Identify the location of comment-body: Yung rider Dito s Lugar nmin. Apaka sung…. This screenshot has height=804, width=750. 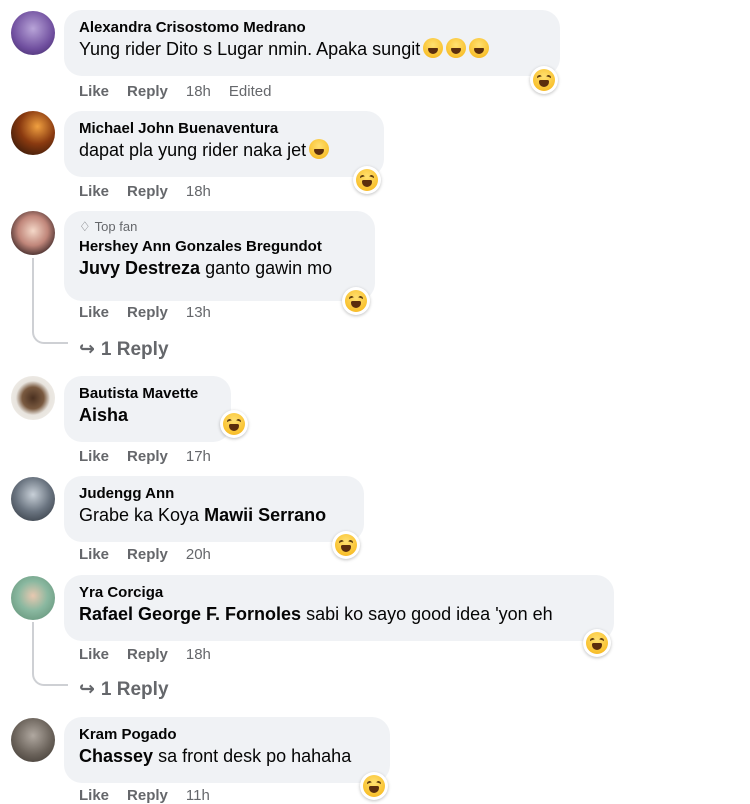
(250, 49).